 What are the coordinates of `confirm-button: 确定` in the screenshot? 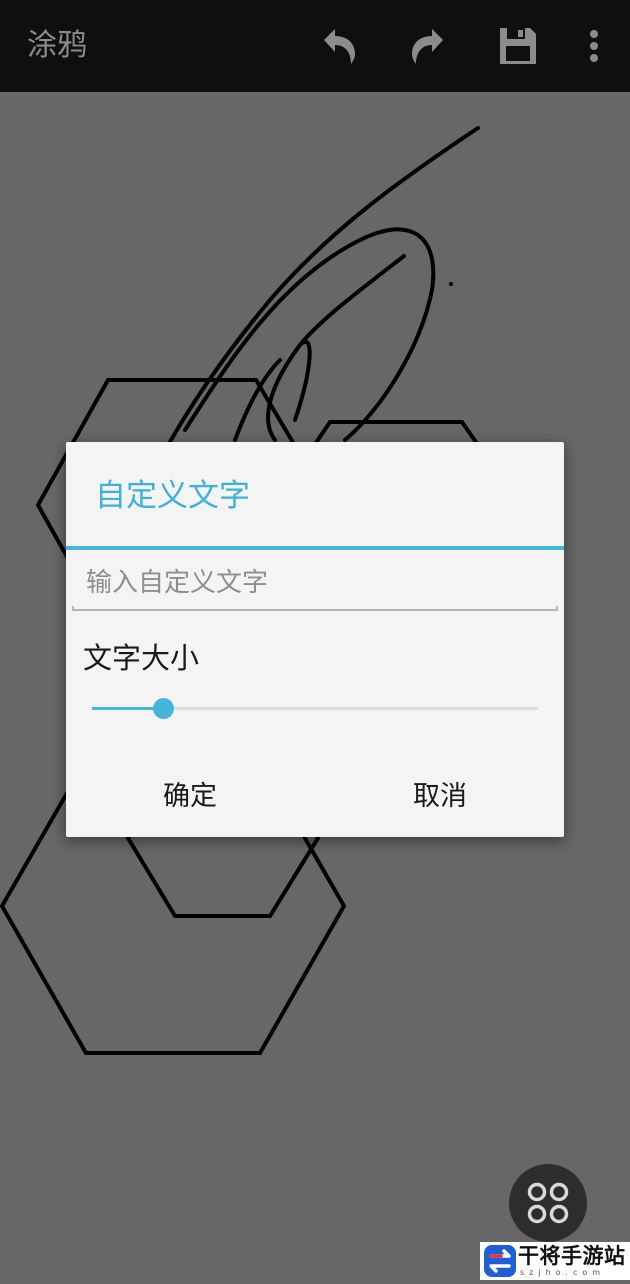 It's located at (190, 797).